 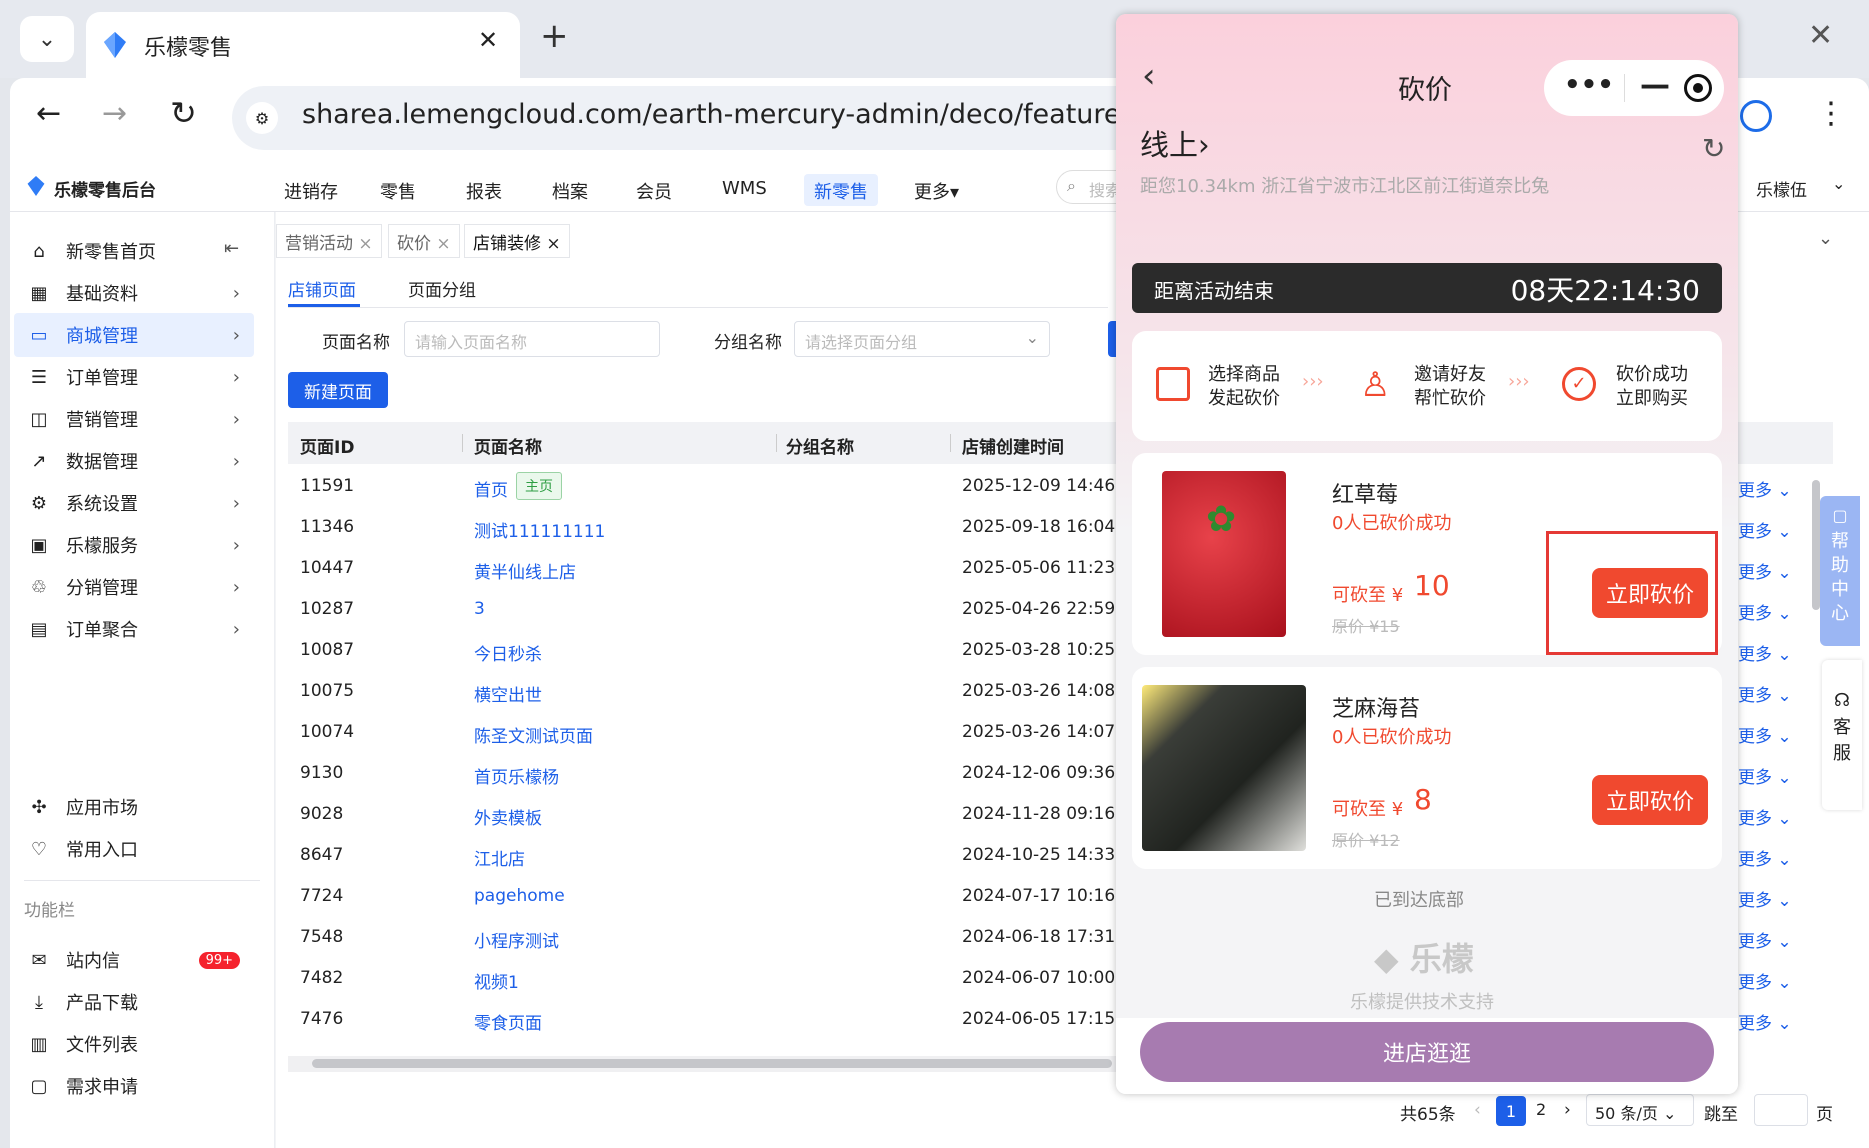 I want to click on sidebar-item-gear: ⚙ 系统设置 ›, so click(x=134, y=503).